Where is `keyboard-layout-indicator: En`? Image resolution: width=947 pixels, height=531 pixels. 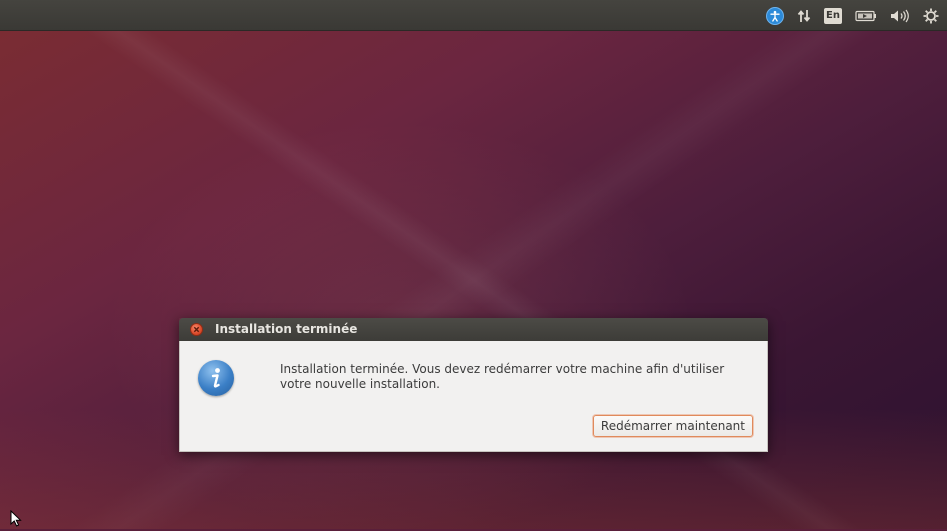 keyboard-layout-indicator: En is located at coordinates (833, 15).